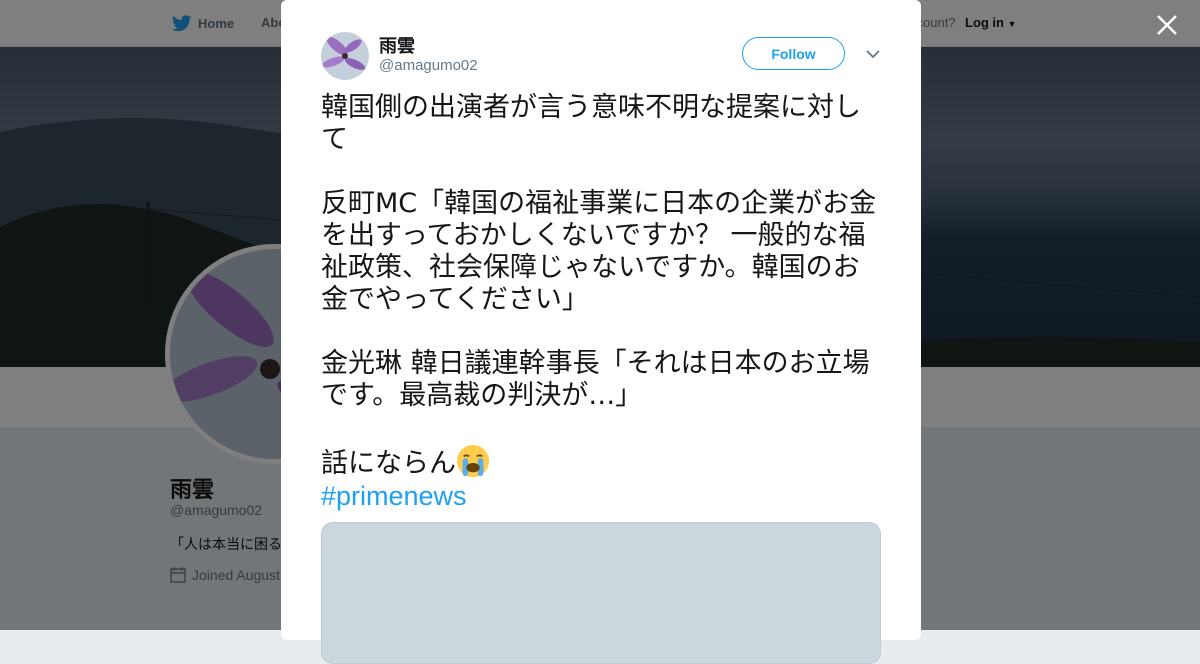 Image resolution: width=1200 pixels, height=664 pixels. Describe the element at coordinates (603, 462) in the screenshot. I see `tweet-paragraph-last: 話にならん` at that location.